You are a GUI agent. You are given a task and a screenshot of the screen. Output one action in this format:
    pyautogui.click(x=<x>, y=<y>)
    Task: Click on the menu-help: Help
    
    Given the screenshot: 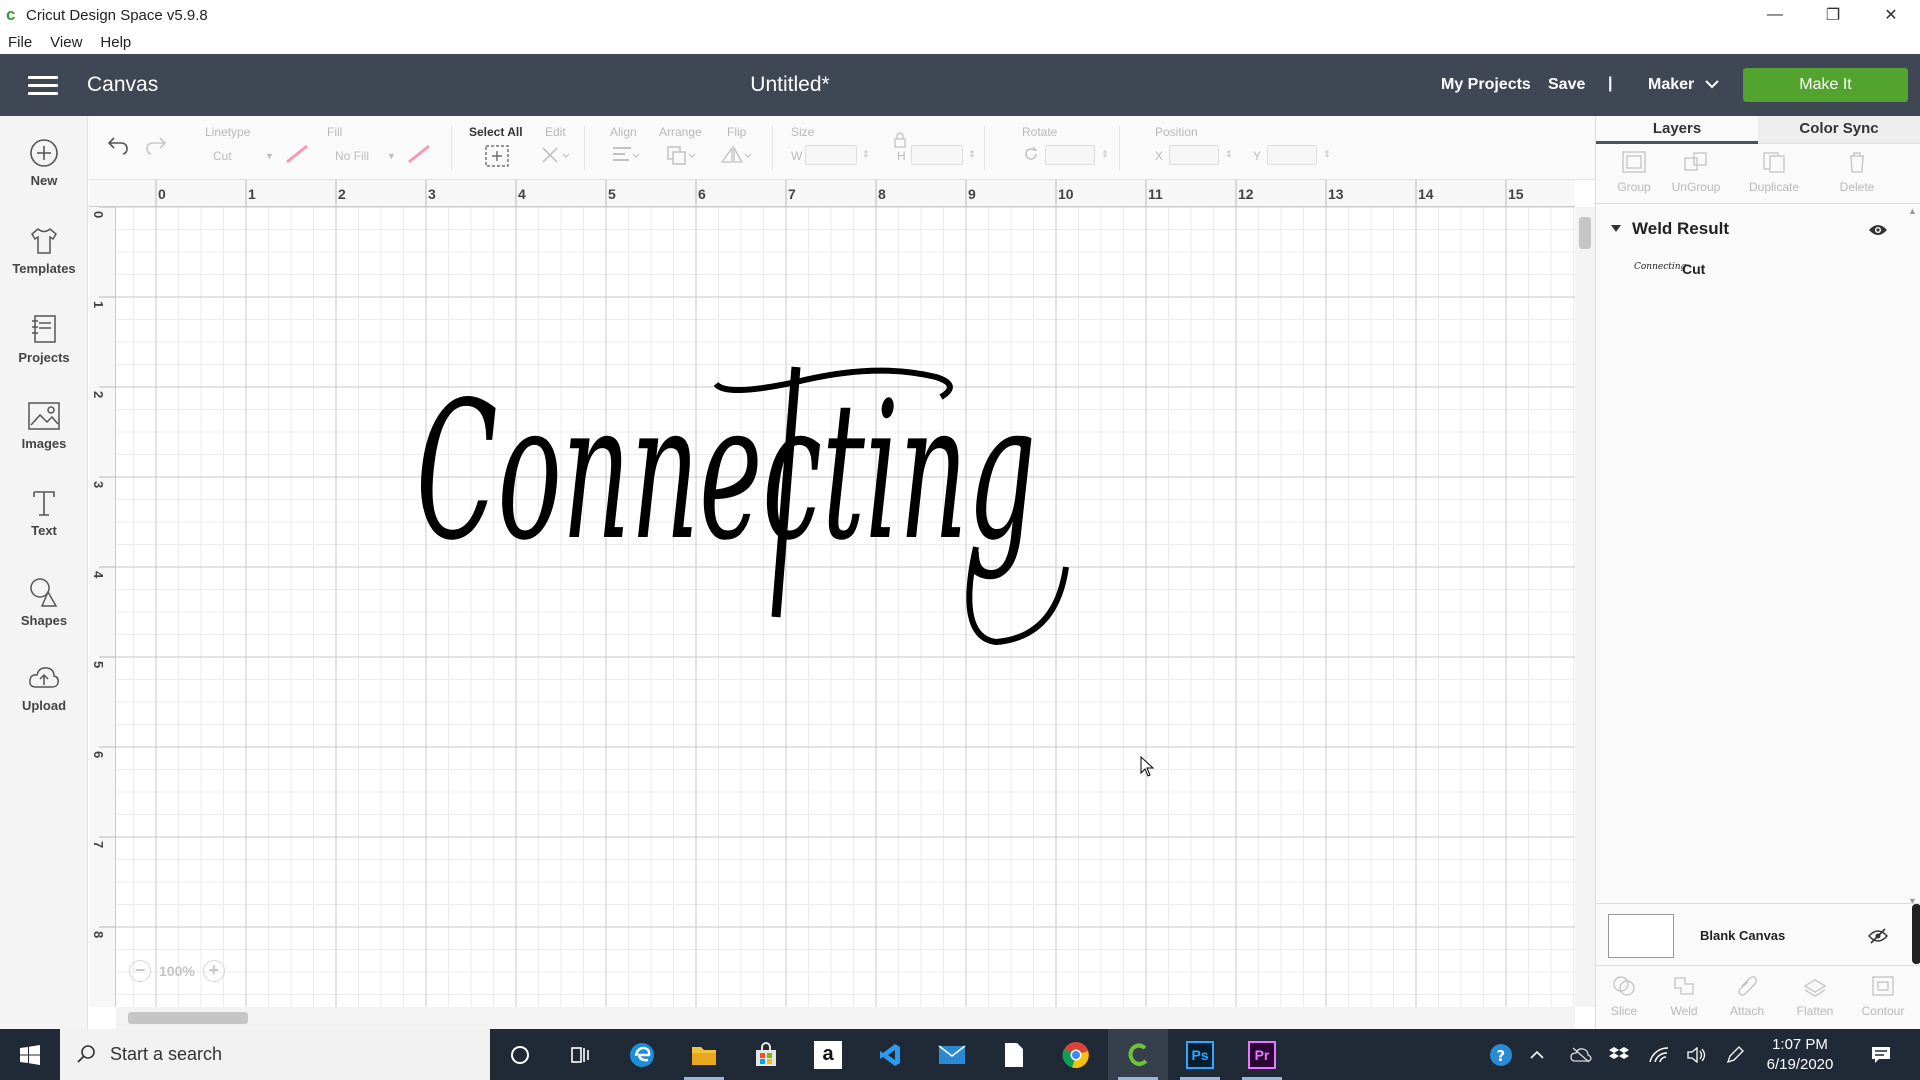 What is the action you would take?
    pyautogui.click(x=116, y=42)
    